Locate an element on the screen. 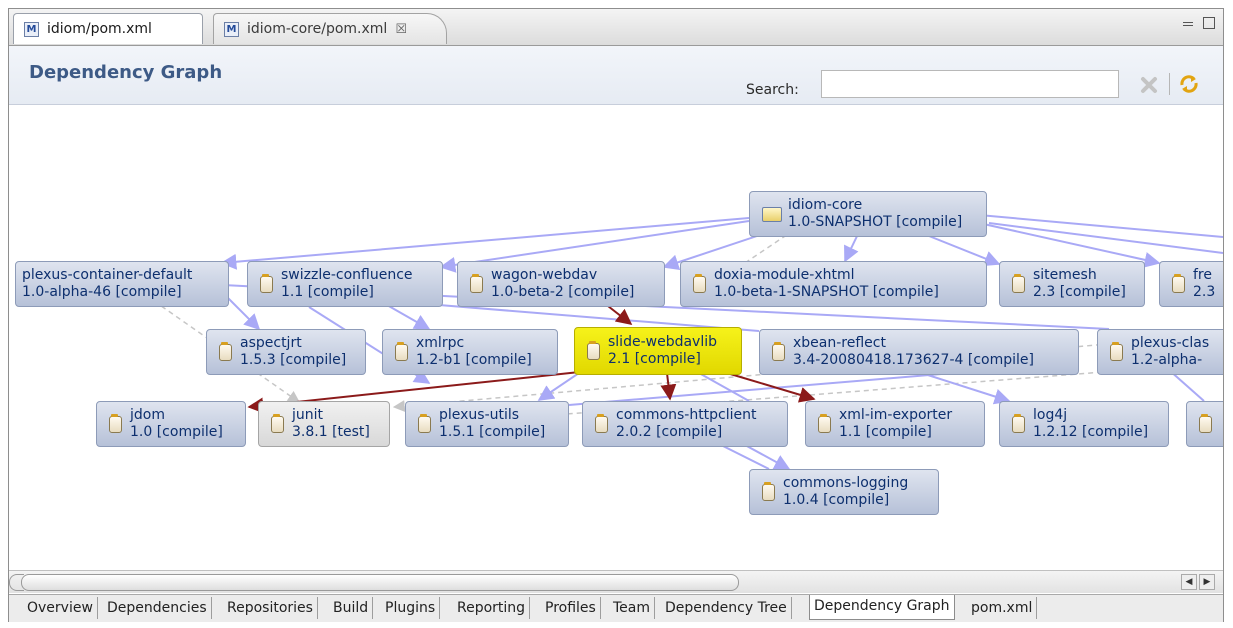 The height and width of the screenshot is (628, 1233). node-name: doxia-module-xhtml is located at coordinates (784, 275).